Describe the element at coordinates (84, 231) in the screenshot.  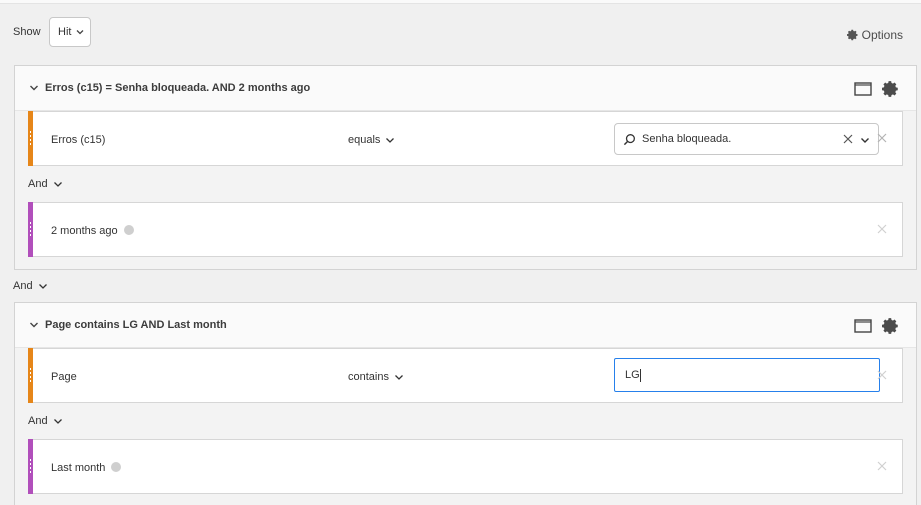
I see `rule-dimension-label: 2 months ago` at that location.